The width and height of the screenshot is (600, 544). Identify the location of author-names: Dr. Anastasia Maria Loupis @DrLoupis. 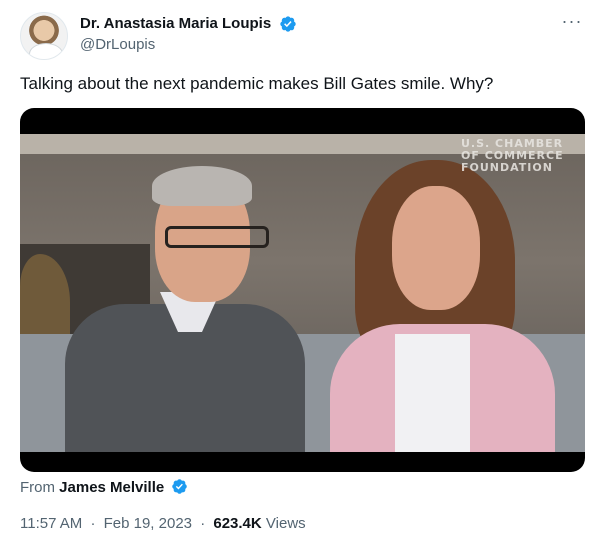
(188, 34).